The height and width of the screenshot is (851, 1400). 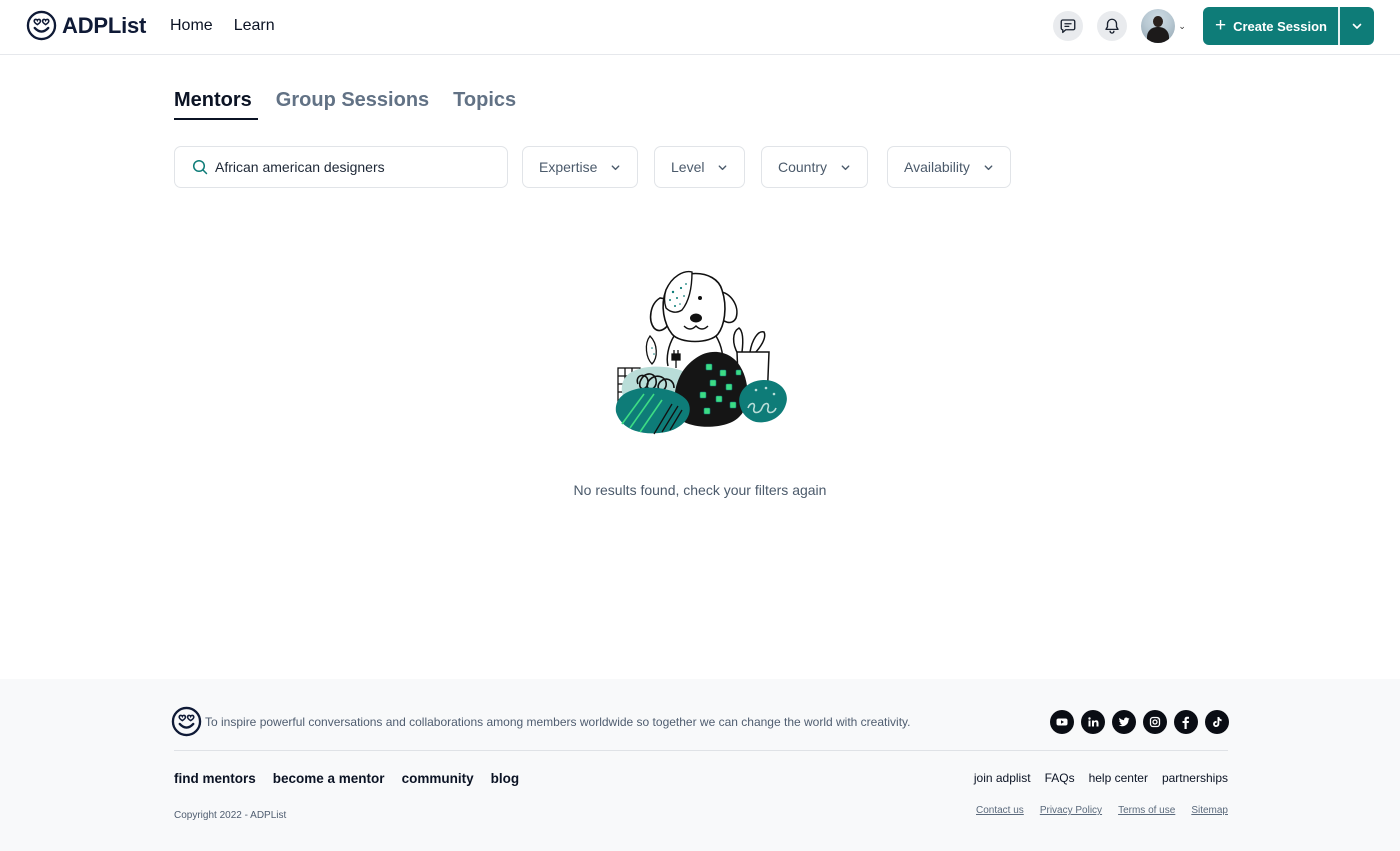 What do you see at coordinates (701, 352) in the screenshot?
I see `dog-with-cushions-illustration` at bounding box center [701, 352].